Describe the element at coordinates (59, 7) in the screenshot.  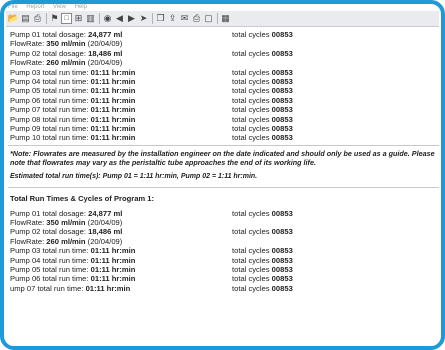
I see `menu-view: View` at that location.